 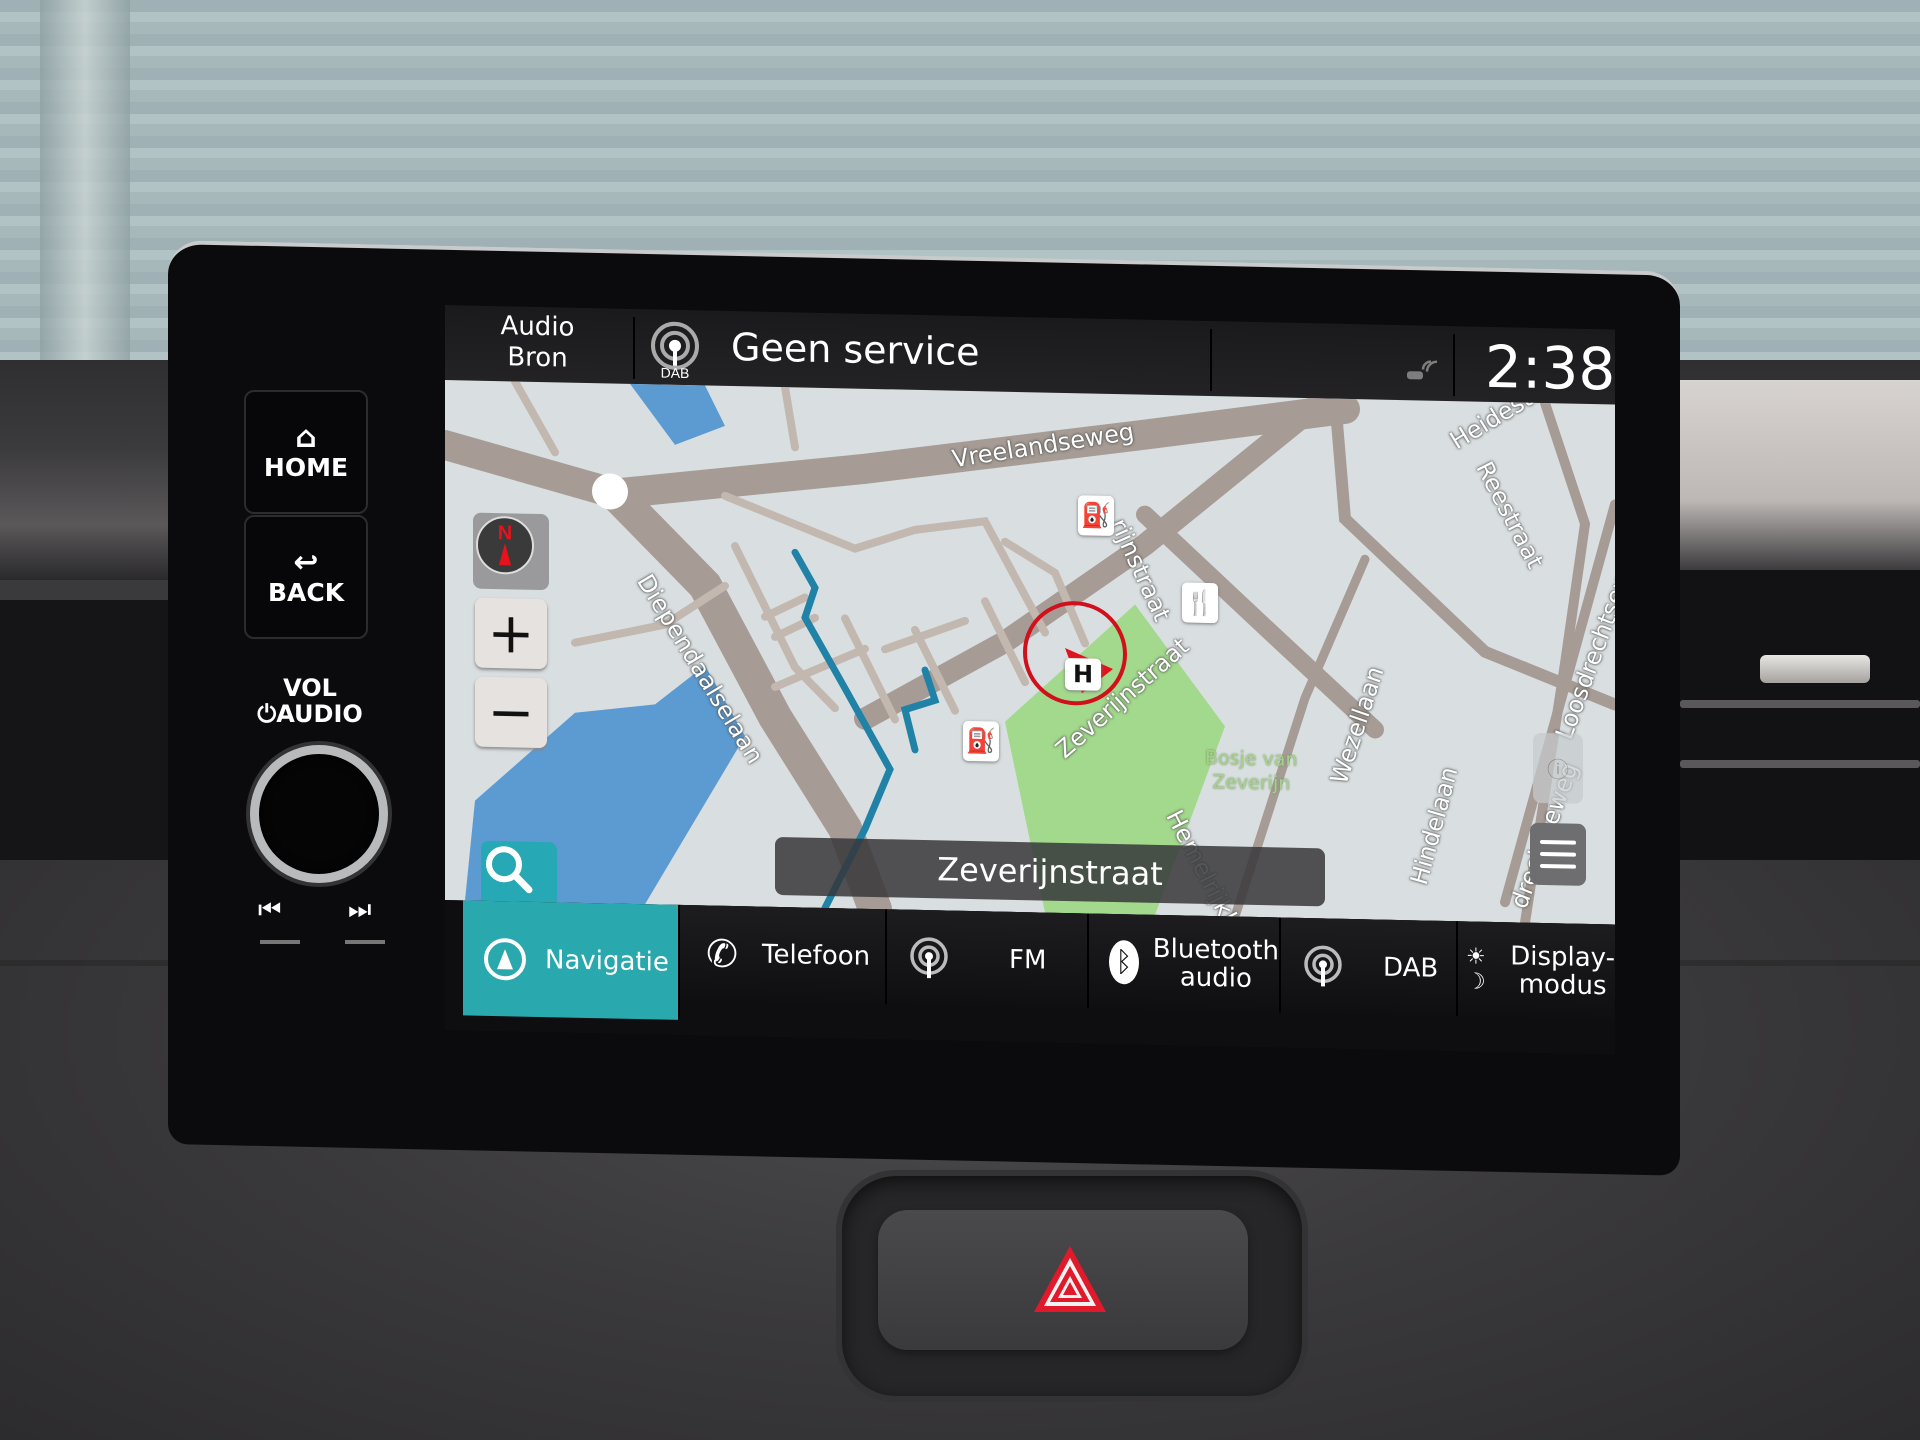 What do you see at coordinates (319, 814) in the screenshot?
I see `volume-power-knob` at bounding box center [319, 814].